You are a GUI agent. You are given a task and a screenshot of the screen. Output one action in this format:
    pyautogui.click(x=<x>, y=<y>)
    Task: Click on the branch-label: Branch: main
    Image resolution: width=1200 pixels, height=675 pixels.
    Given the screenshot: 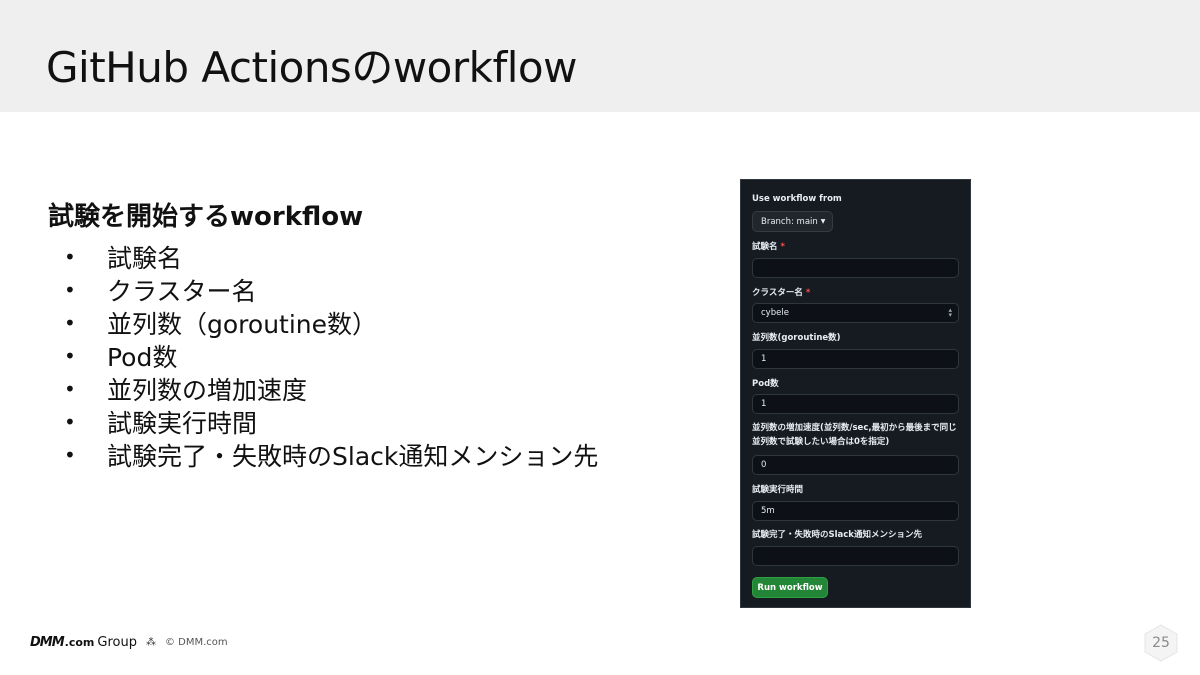 What is the action you would take?
    pyautogui.click(x=789, y=221)
    